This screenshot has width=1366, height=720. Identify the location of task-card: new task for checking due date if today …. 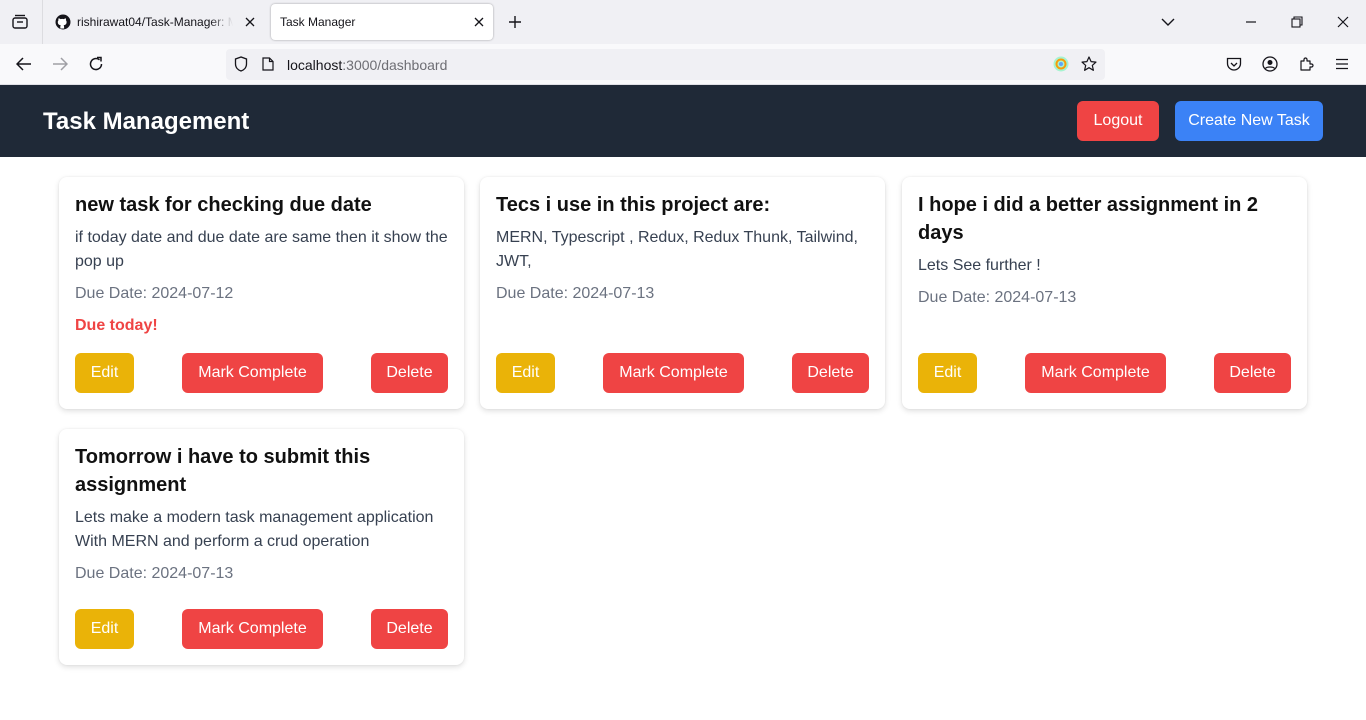
(261, 293).